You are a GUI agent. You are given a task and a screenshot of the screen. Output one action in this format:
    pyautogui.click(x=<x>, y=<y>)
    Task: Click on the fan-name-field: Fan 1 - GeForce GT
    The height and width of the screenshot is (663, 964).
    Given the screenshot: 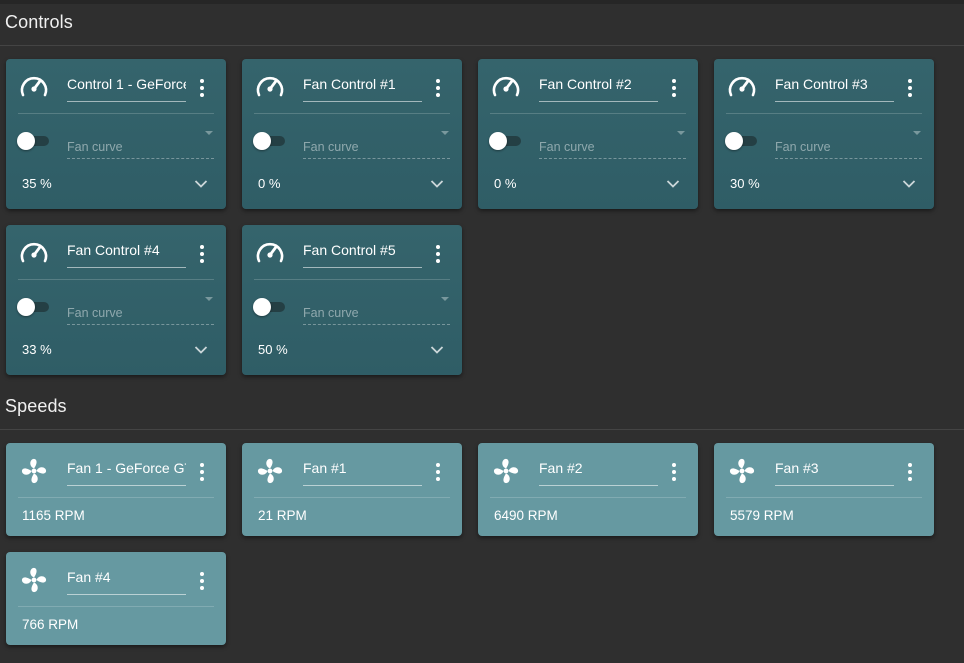 What is the action you would take?
    pyautogui.click(x=126, y=472)
    